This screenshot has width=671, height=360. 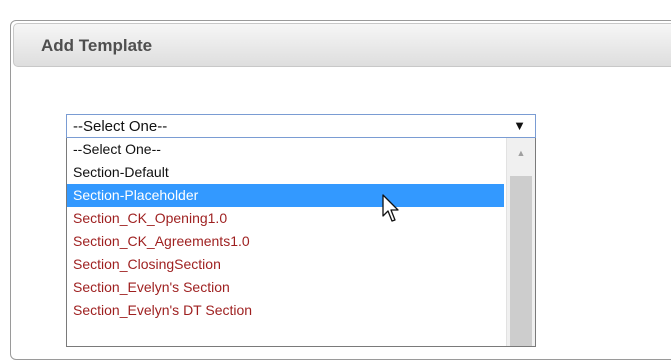 I want to click on chevron-down-icon: ▼, so click(x=519, y=125).